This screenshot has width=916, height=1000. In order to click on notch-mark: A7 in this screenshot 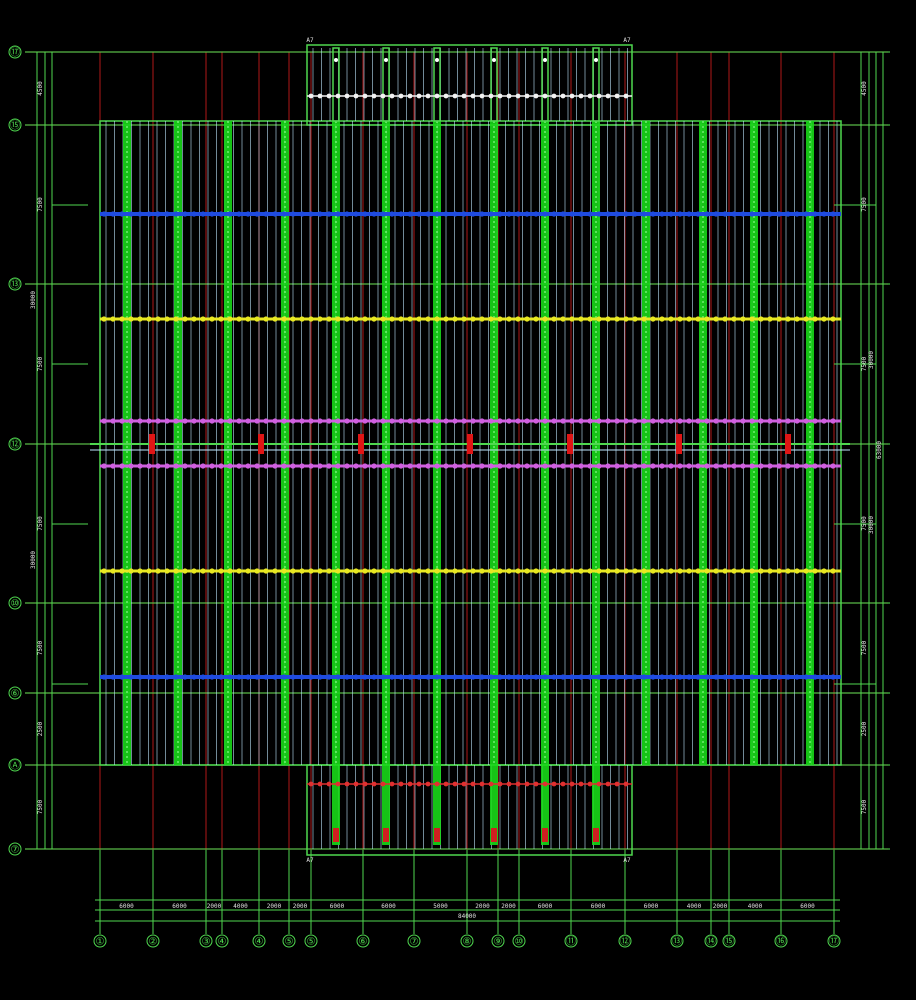, I will do `click(627, 860)`.